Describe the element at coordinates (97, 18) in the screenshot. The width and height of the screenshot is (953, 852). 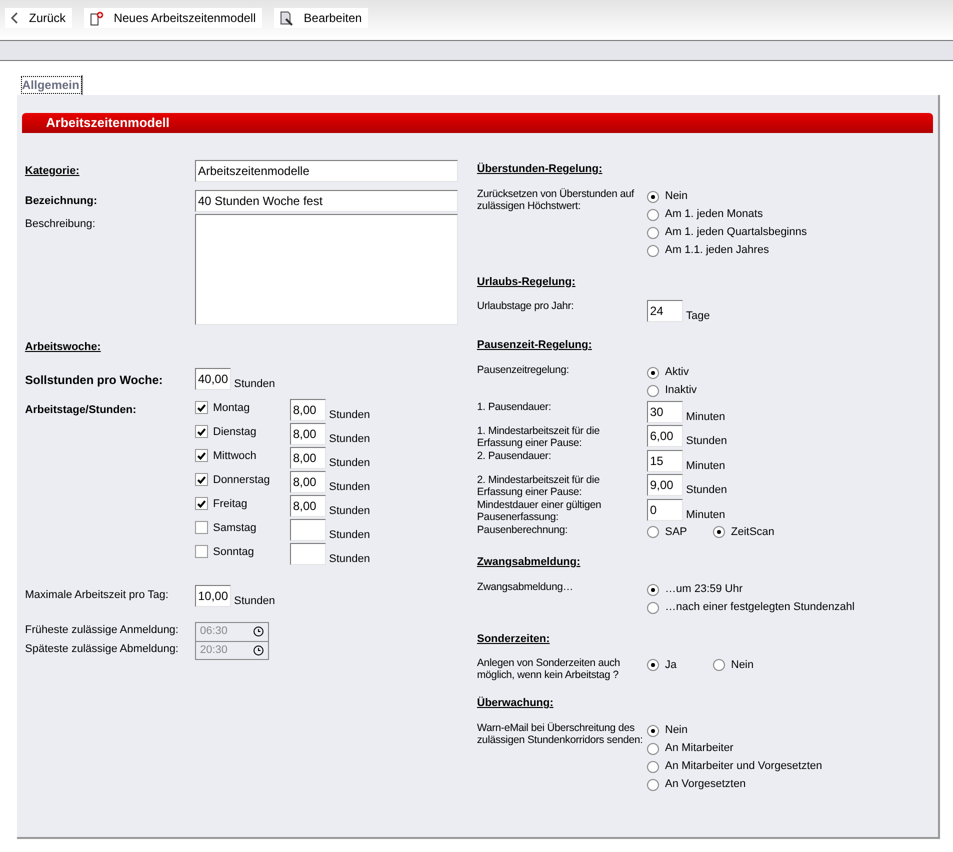
I see `new-document-icon` at that location.